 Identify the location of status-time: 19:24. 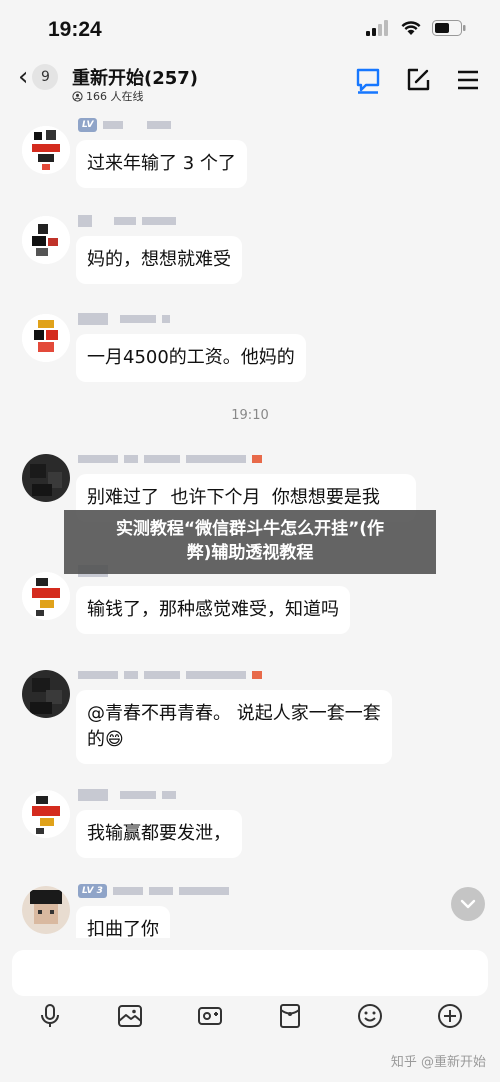
(75, 29).